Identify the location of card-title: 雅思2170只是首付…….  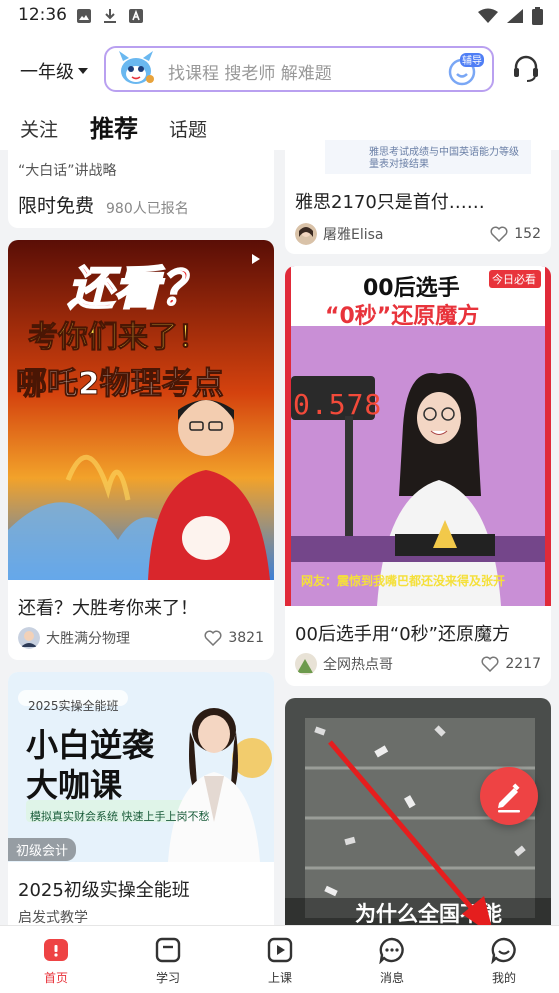
(390, 202).